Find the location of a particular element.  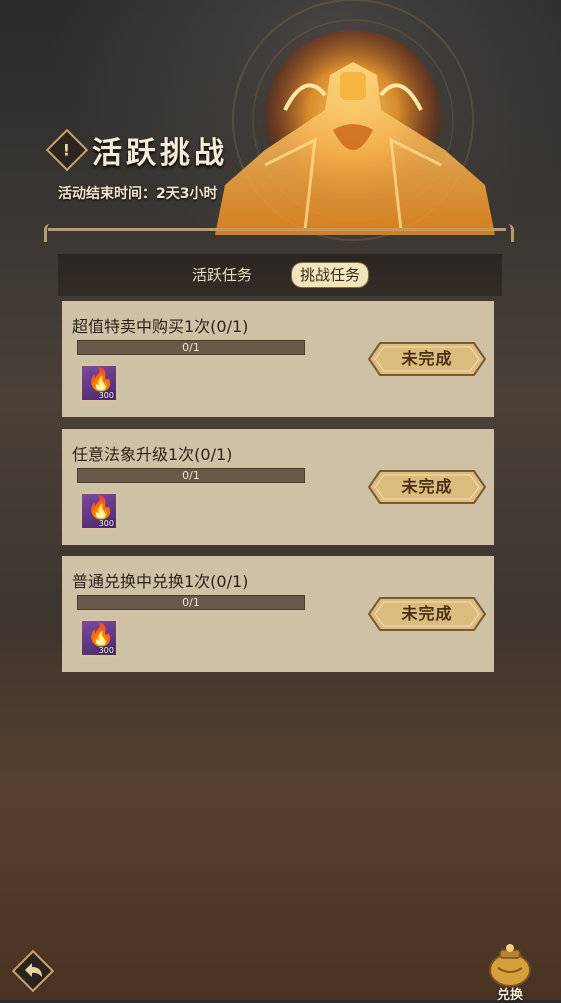

task-card: 任意法象升级1次(0/1) 0/1 🔥 300 未完成 is located at coordinates (278, 487).